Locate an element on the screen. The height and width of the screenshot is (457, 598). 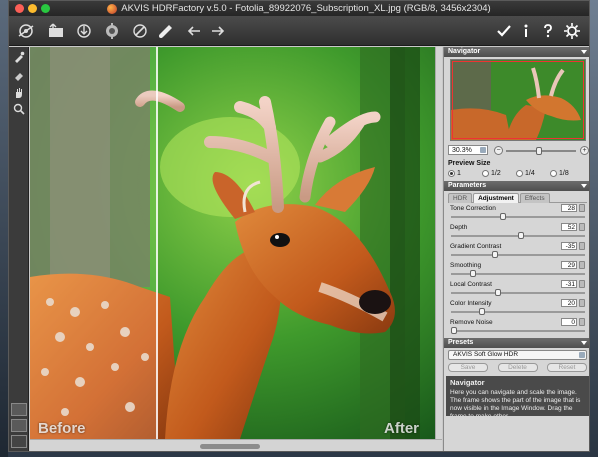
tab-effects: Effects is located at coordinates (534, 198).